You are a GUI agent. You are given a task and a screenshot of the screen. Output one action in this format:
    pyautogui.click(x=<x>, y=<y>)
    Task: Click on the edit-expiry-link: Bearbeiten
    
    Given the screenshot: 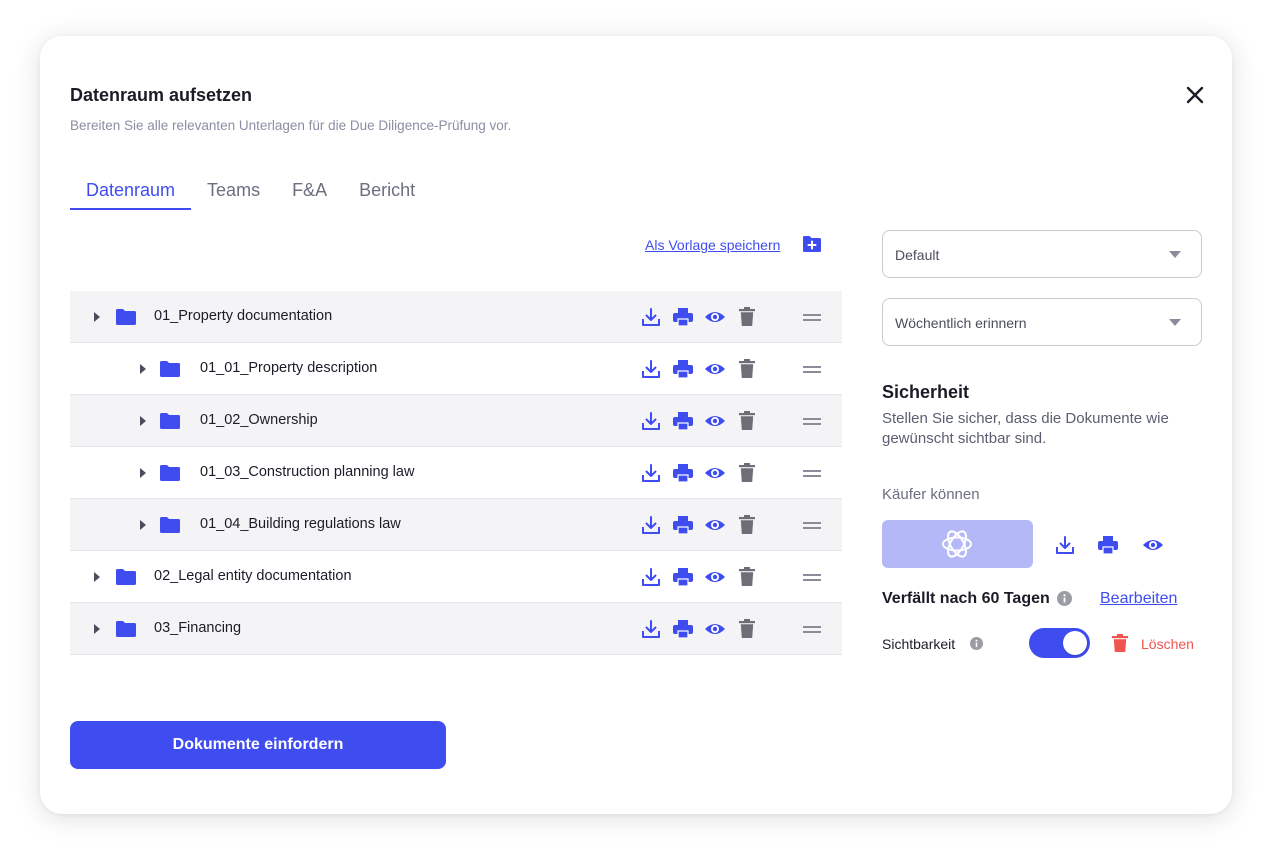 What is the action you would take?
    pyautogui.click(x=1138, y=599)
    